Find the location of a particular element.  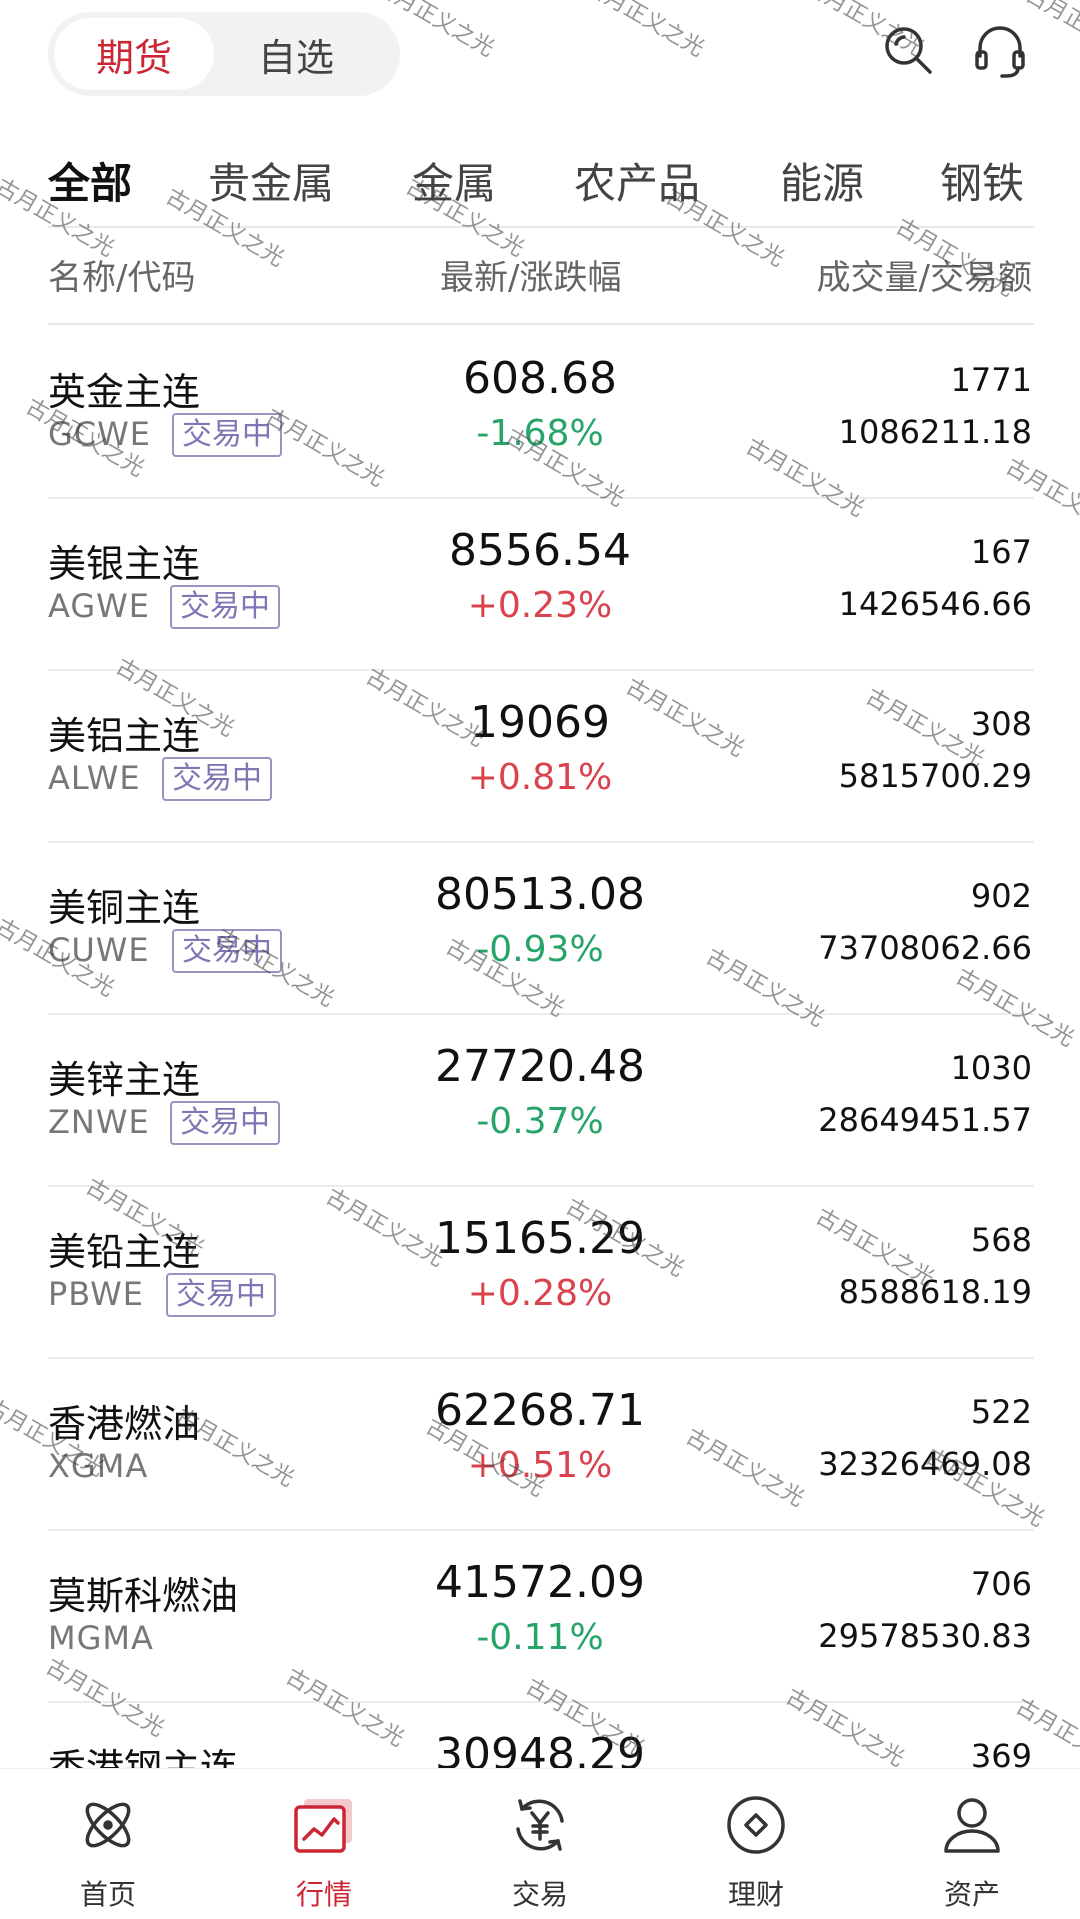

tab-wealth: 理财 is located at coordinates (756, 1844).